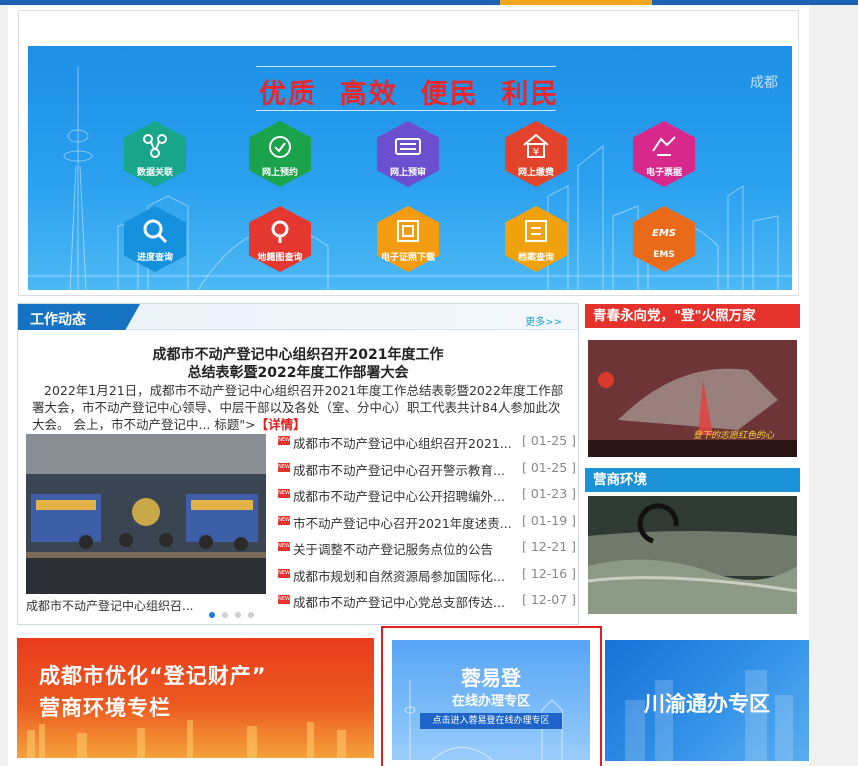  Describe the element at coordinates (491, 678) in the screenshot. I see `rongyideng-title: 蓉易登` at that location.